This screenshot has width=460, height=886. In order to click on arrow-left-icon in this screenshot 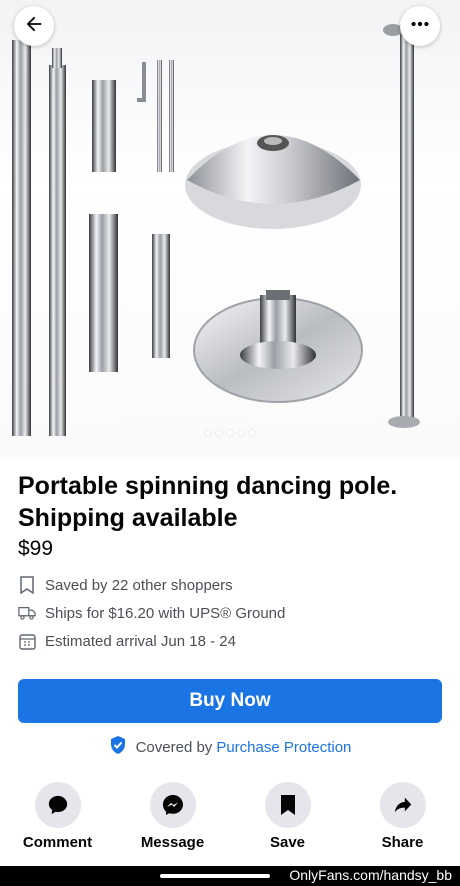, I will do `click(34, 26)`.